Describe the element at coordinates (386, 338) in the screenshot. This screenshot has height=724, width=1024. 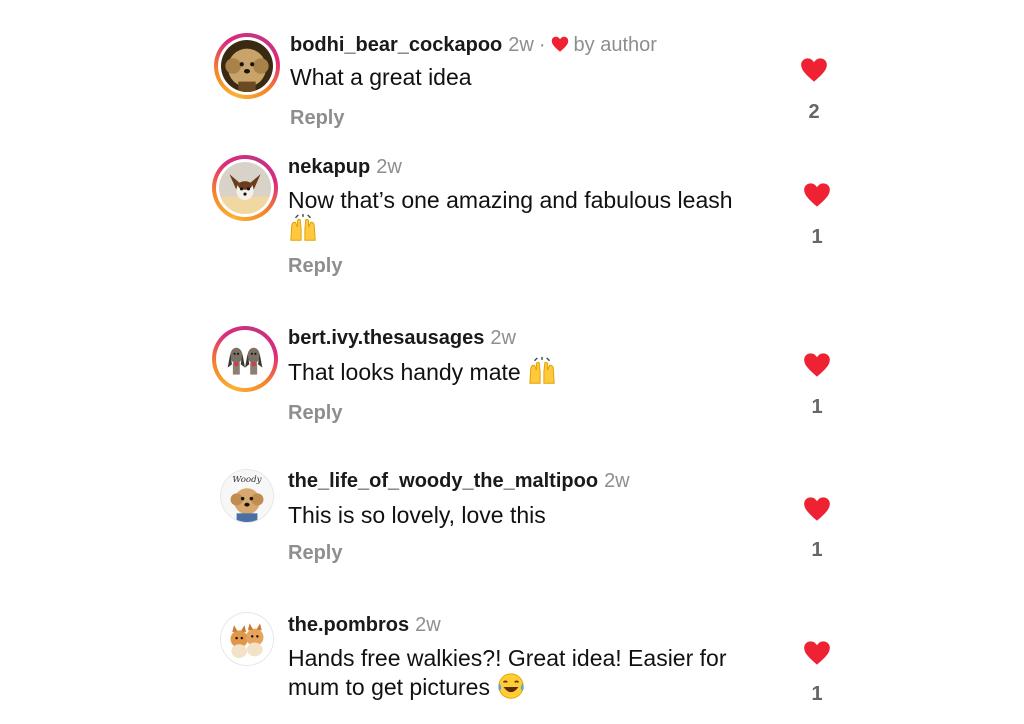
I see `username: bert.ivy.thesausages` at that location.